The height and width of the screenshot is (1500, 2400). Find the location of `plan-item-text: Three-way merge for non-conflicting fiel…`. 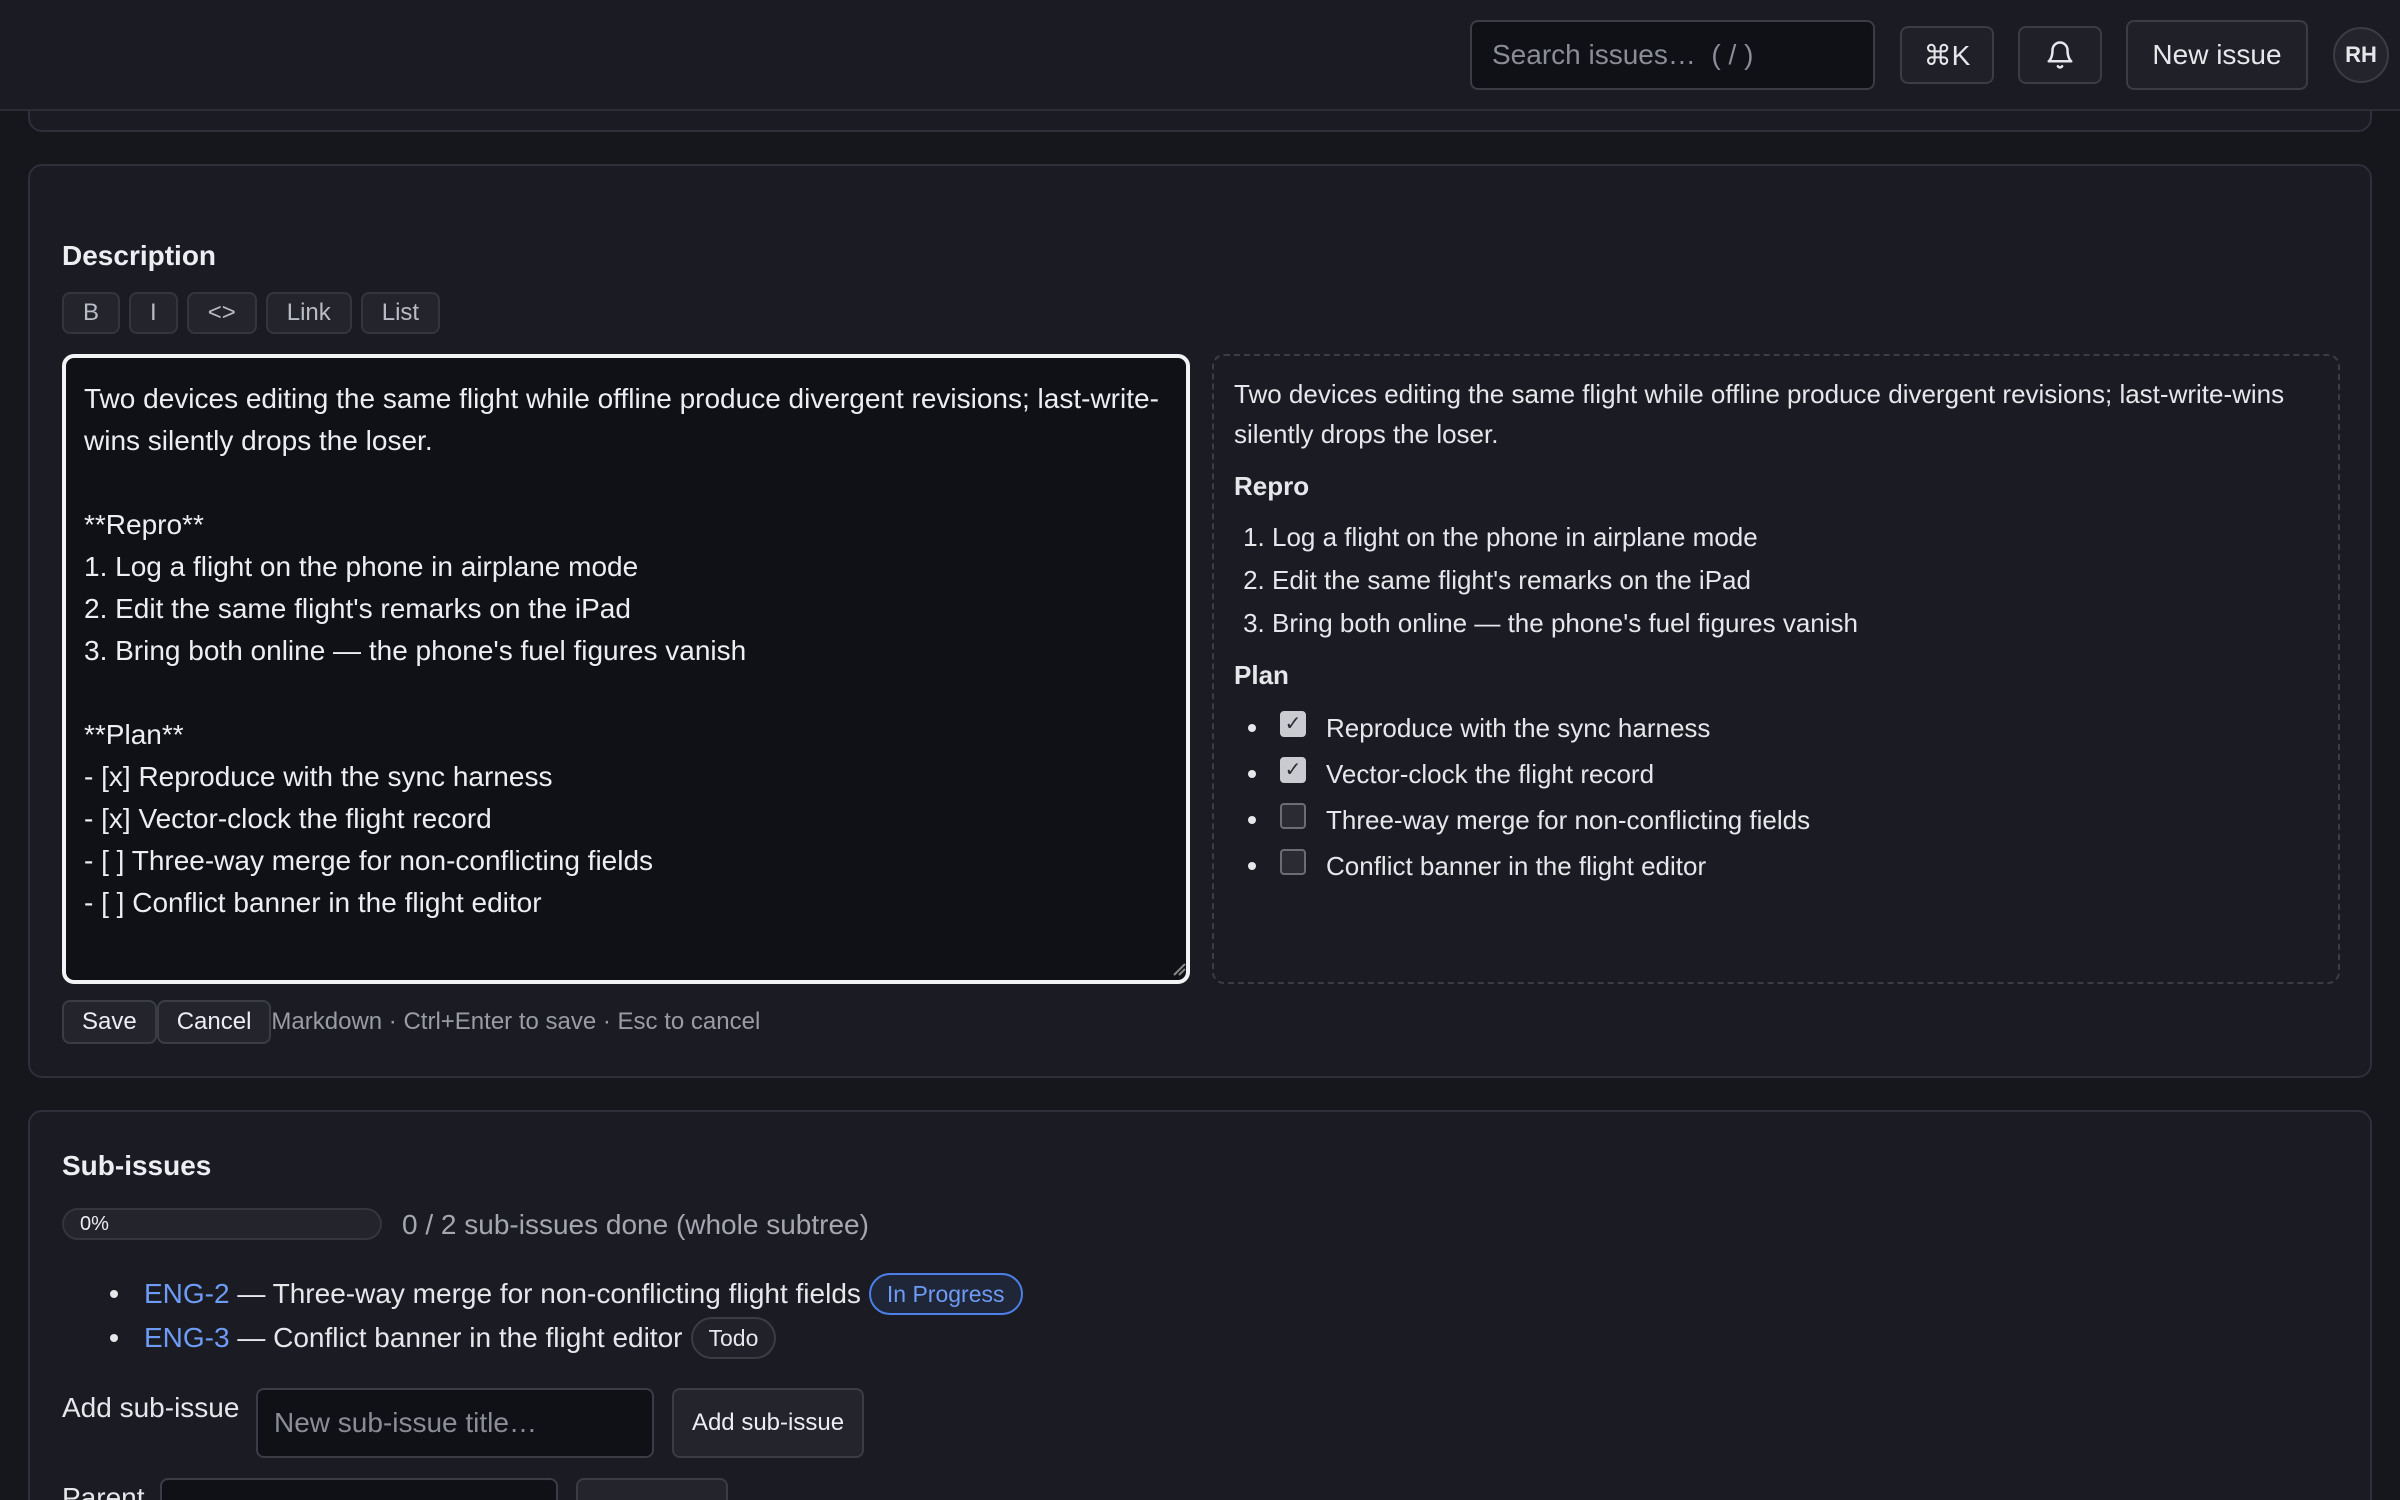

plan-item-text: Three-way merge for non-conflicting fiel… is located at coordinates (1568, 820).